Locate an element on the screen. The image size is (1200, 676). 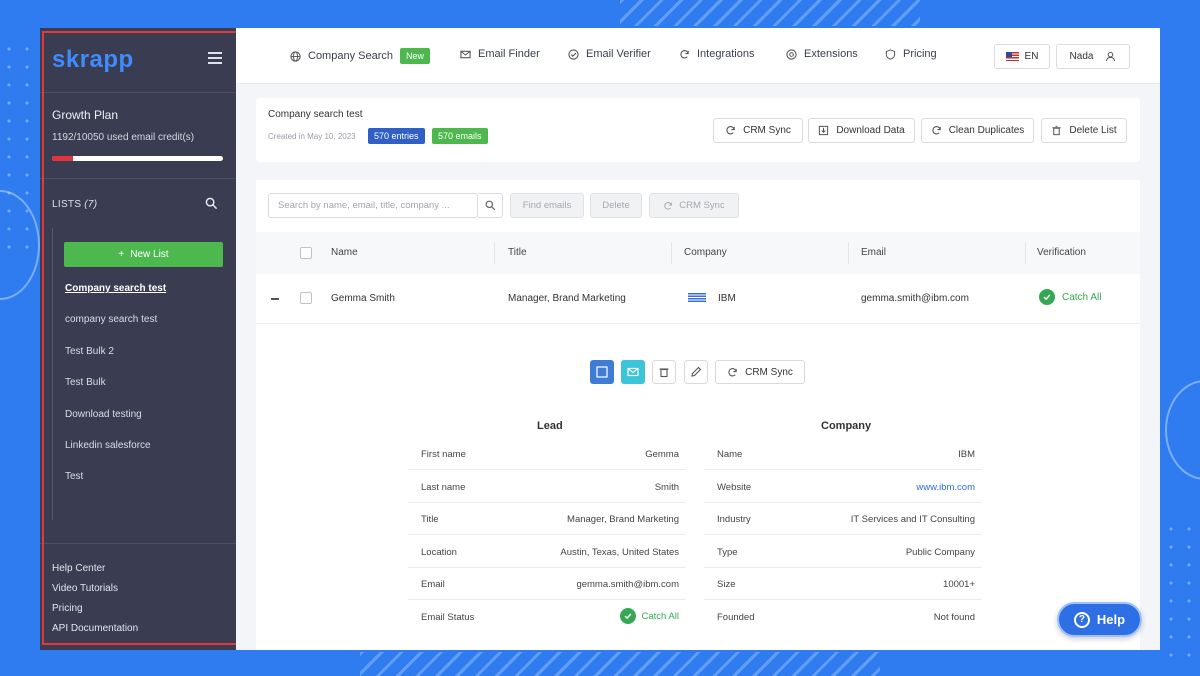
help-button: ? Help is located at coordinates (1099, 619).